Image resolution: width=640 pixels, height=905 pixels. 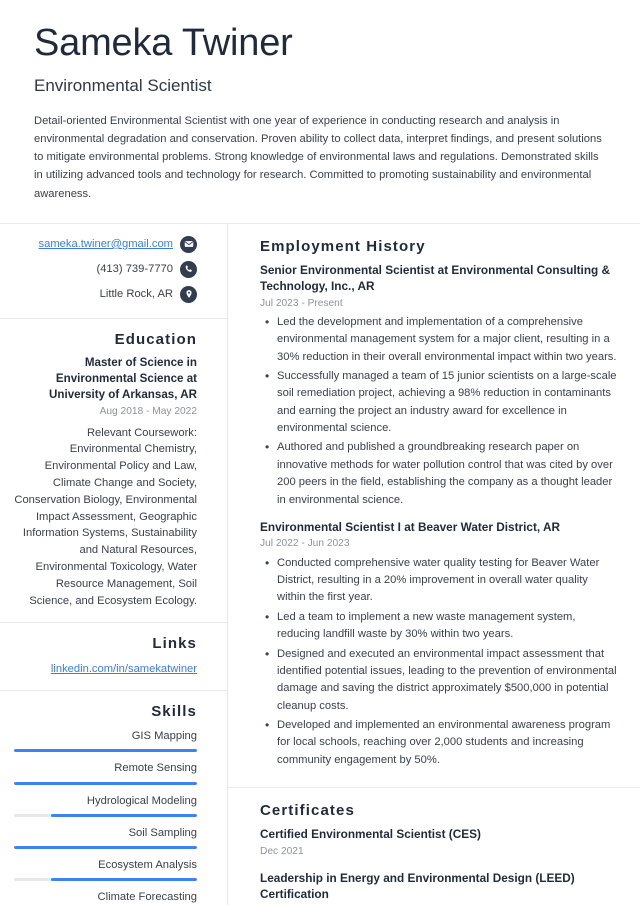 I want to click on skill-label: Climate Forecasting, so click(x=147, y=896).